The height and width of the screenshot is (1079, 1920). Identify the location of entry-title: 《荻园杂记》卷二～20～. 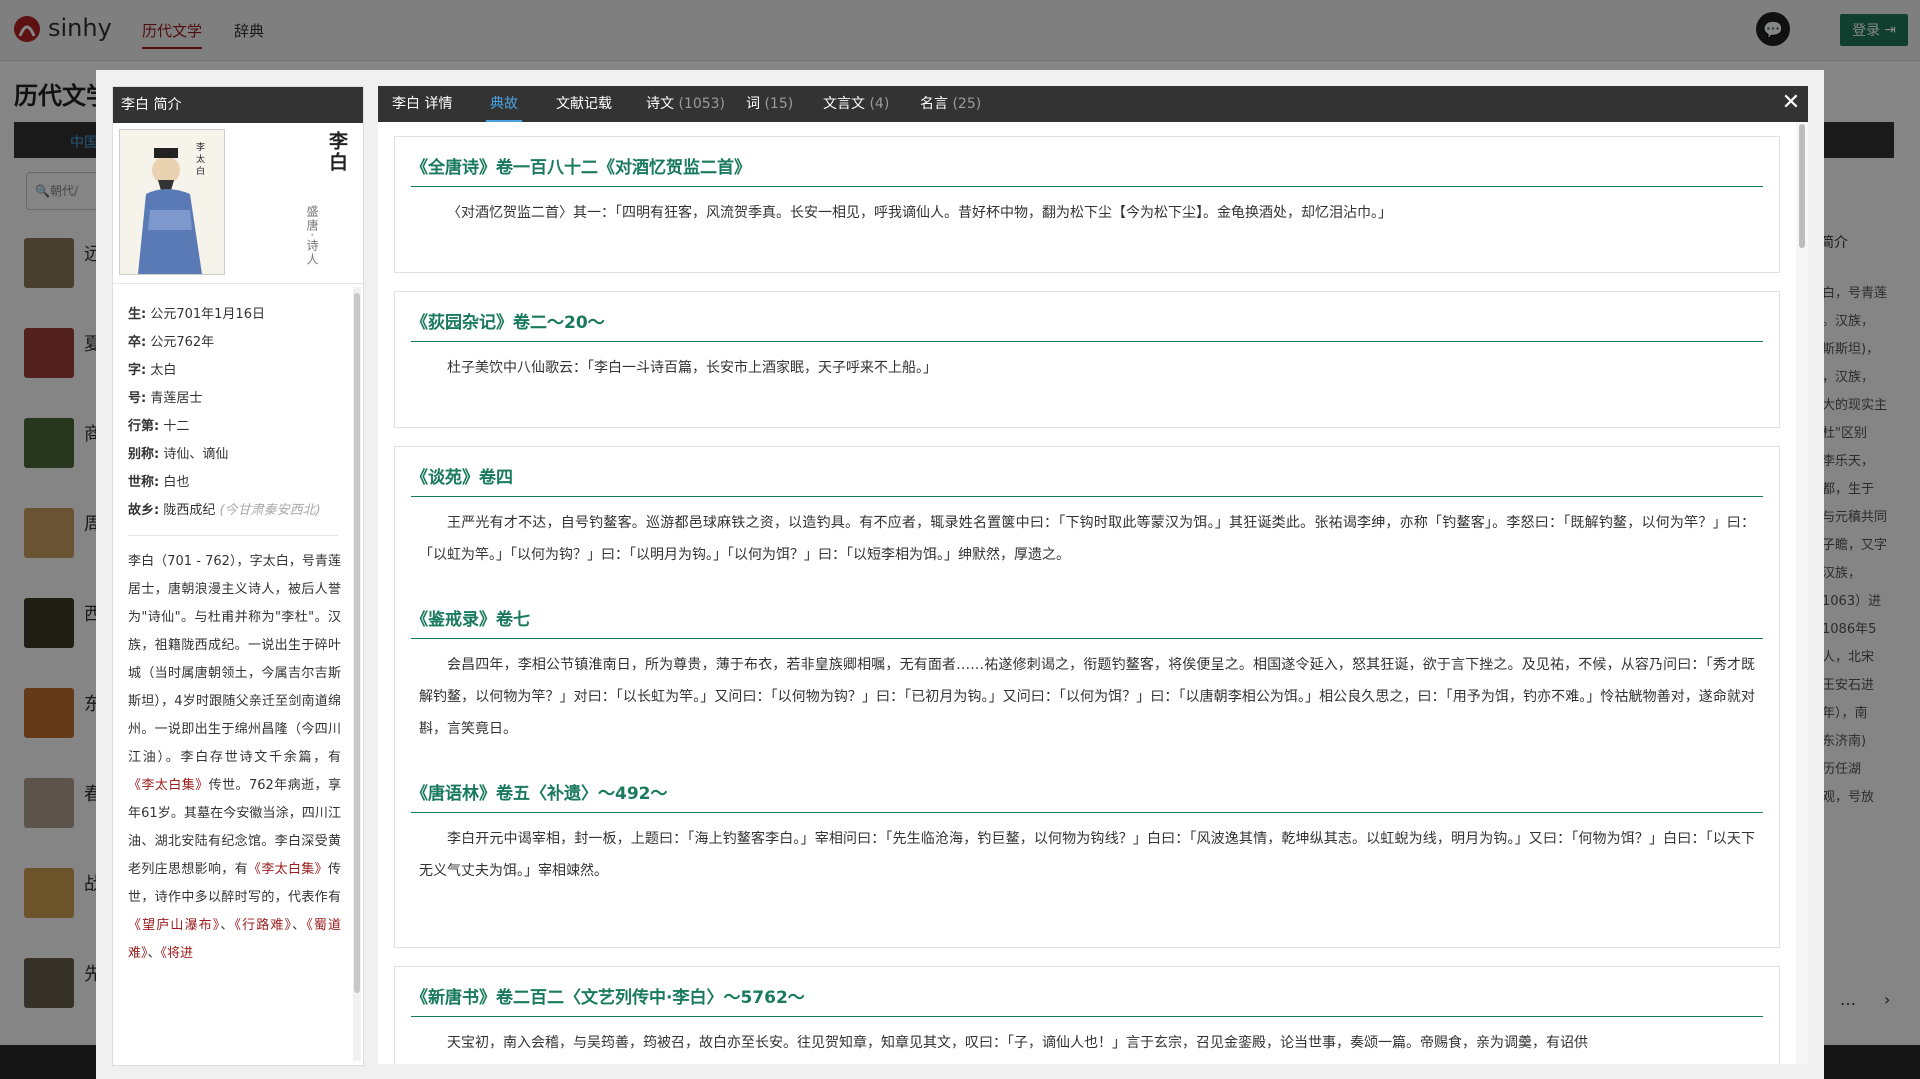
(1087, 325).